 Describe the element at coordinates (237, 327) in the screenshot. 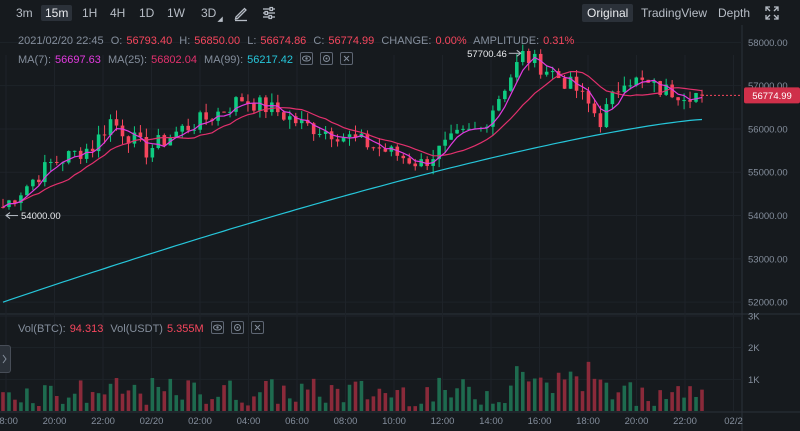

I see `volume-settings-gear-icon` at that location.